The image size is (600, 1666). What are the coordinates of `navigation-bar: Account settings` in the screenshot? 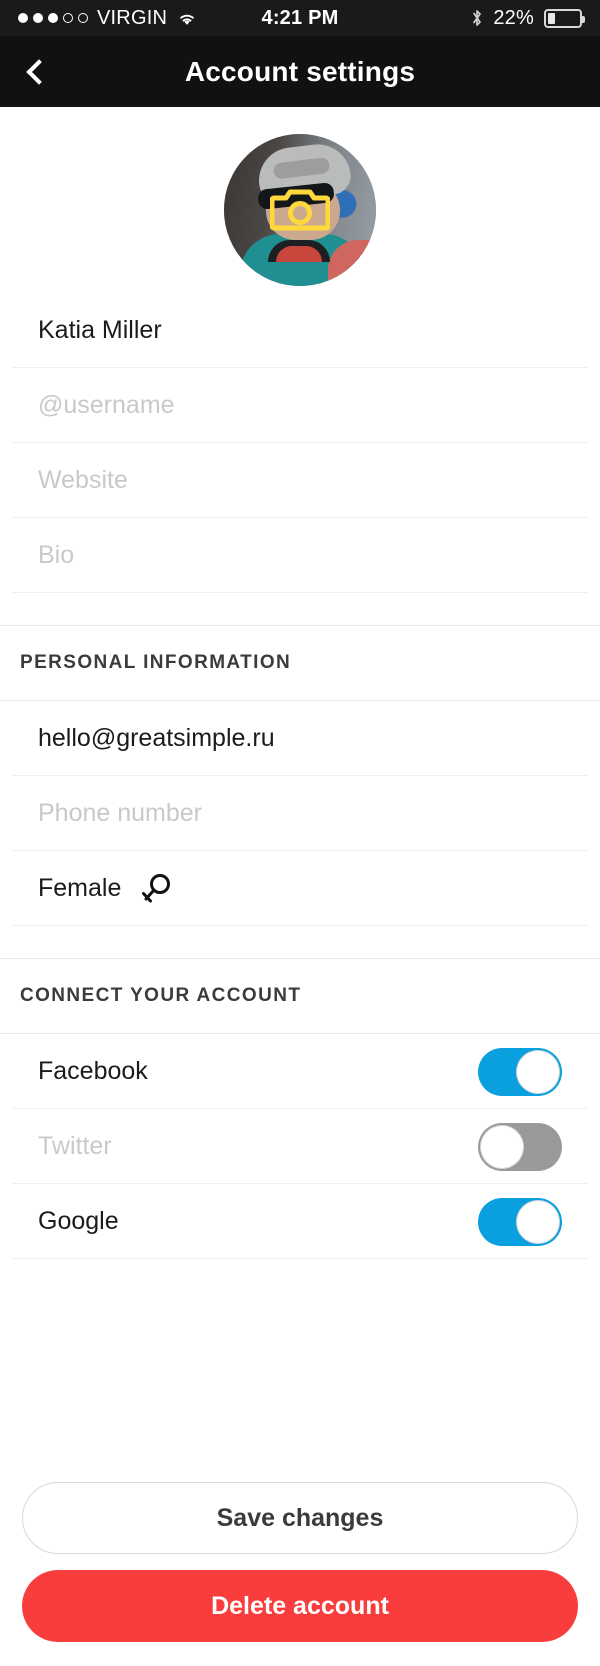 It's located at (300, 71).